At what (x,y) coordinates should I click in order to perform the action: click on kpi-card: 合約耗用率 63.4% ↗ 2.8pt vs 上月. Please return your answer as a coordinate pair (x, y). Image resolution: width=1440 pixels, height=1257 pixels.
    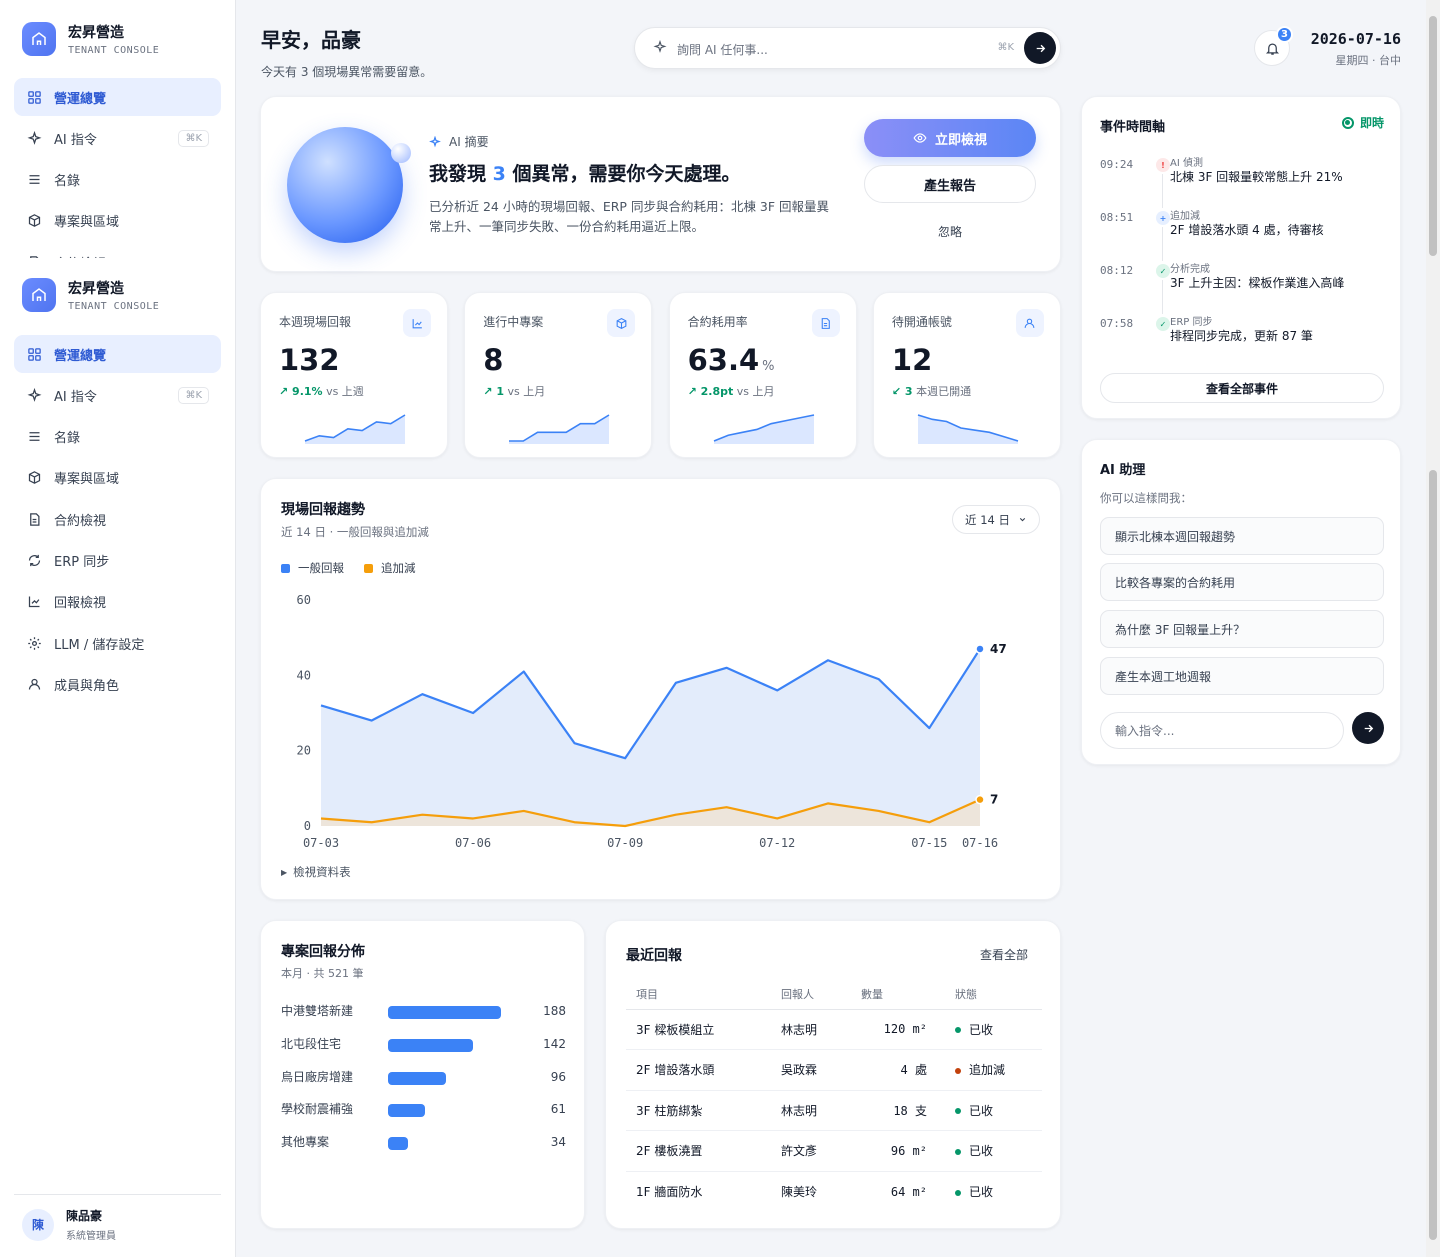
    Looking at the image, I should click on (762, 375).